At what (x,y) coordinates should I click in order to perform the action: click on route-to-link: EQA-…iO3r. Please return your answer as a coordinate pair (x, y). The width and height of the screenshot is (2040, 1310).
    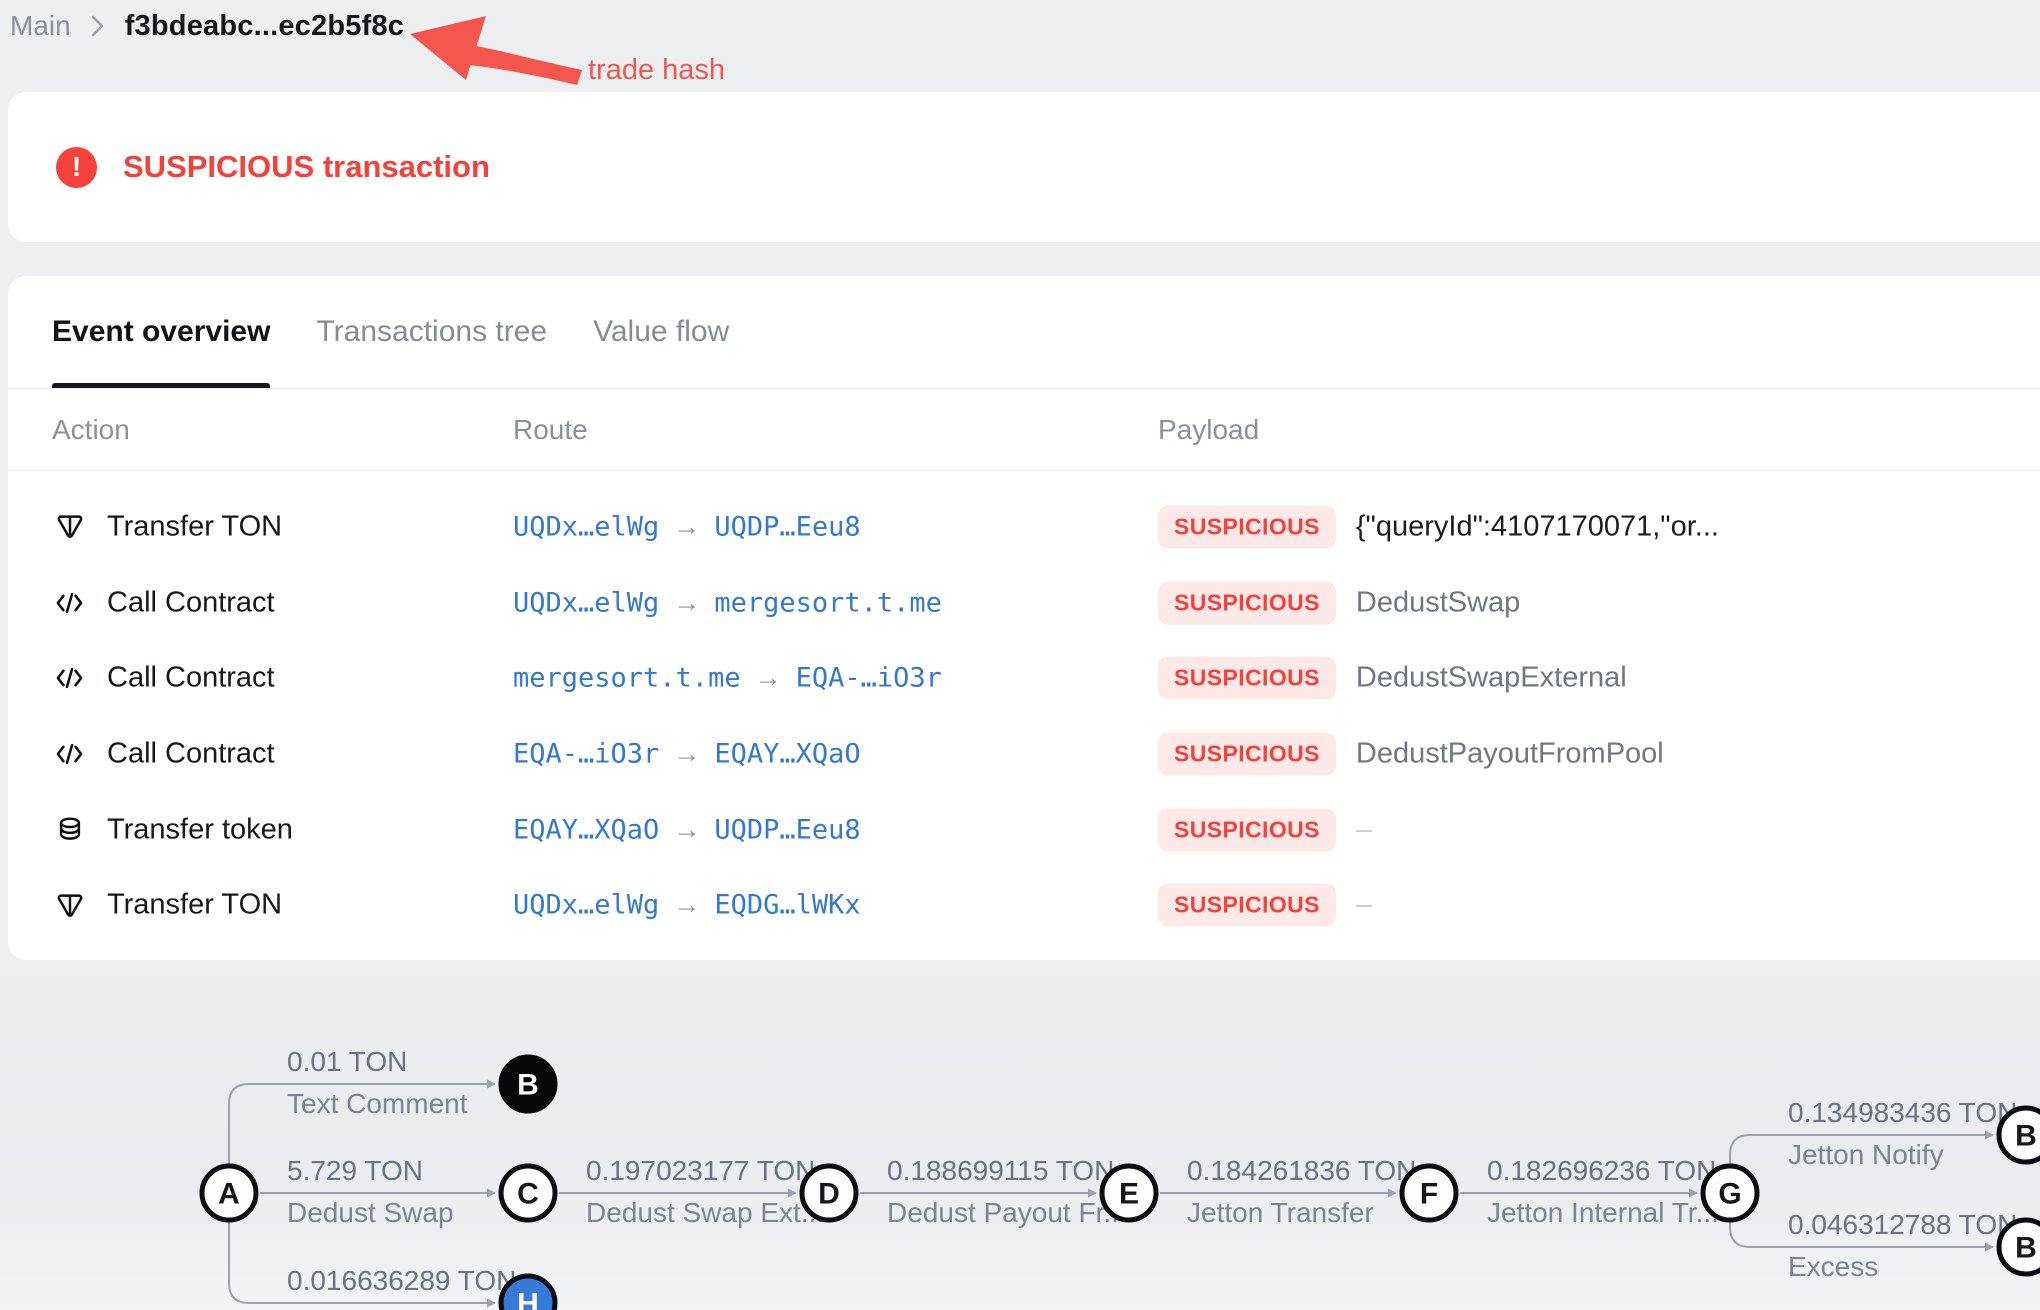
    Looking at the image, I should click on (869, 678).